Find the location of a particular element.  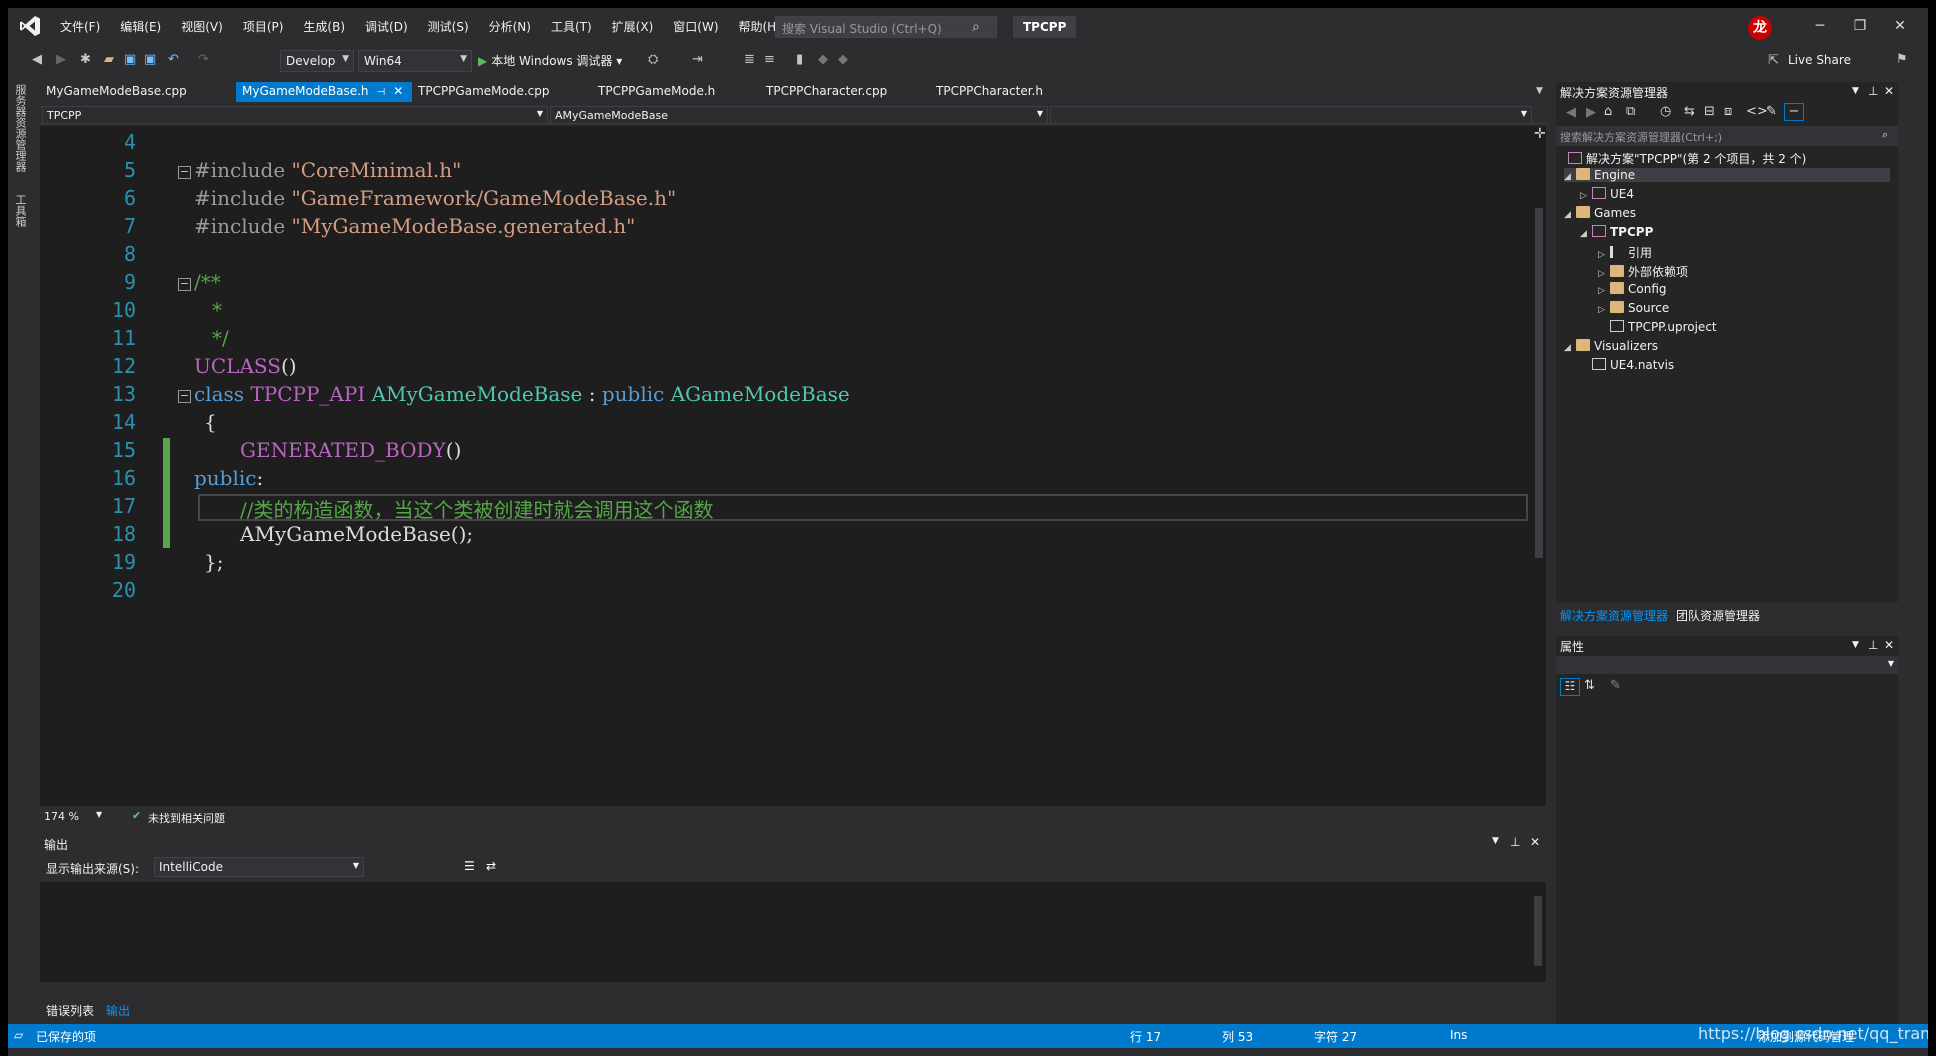

tree-item-source: ▷ Source is located at coordinates (1633, 308).